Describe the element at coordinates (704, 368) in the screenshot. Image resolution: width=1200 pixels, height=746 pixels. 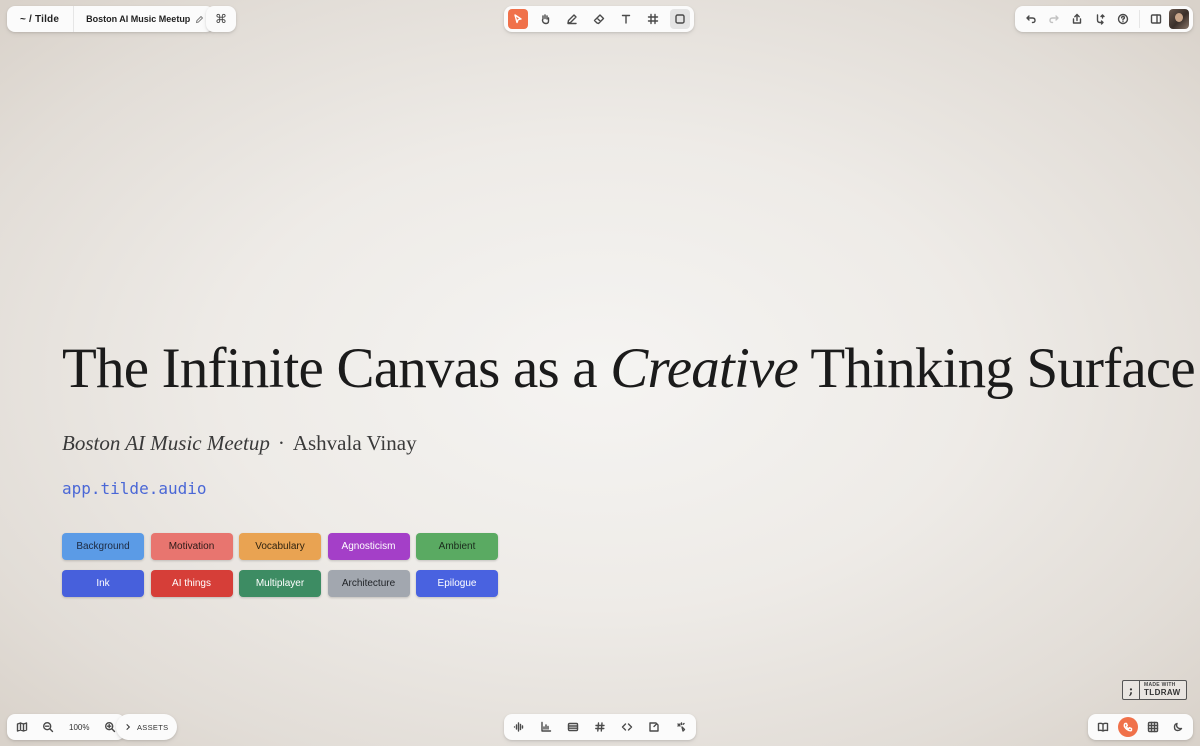
I see `title-emphasis: Creative` at that location.